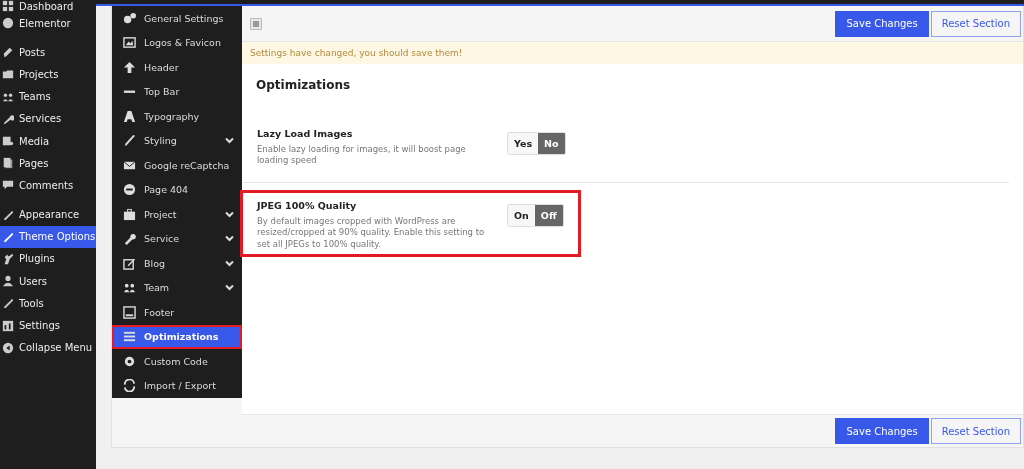  I want to click on options-menu-item: Top Bar, so click(177, 91).